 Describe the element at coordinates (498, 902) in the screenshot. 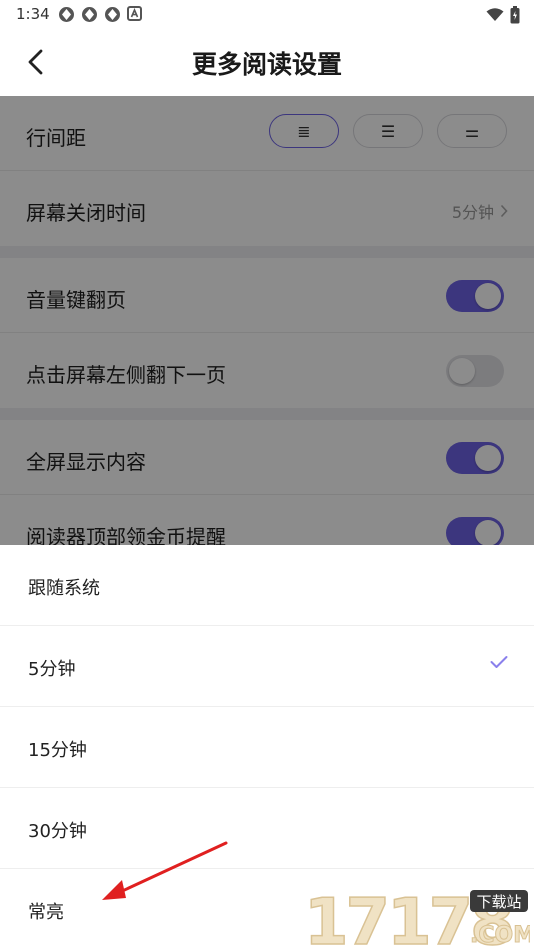

I see `watermark-badge: 下载站` at that location.